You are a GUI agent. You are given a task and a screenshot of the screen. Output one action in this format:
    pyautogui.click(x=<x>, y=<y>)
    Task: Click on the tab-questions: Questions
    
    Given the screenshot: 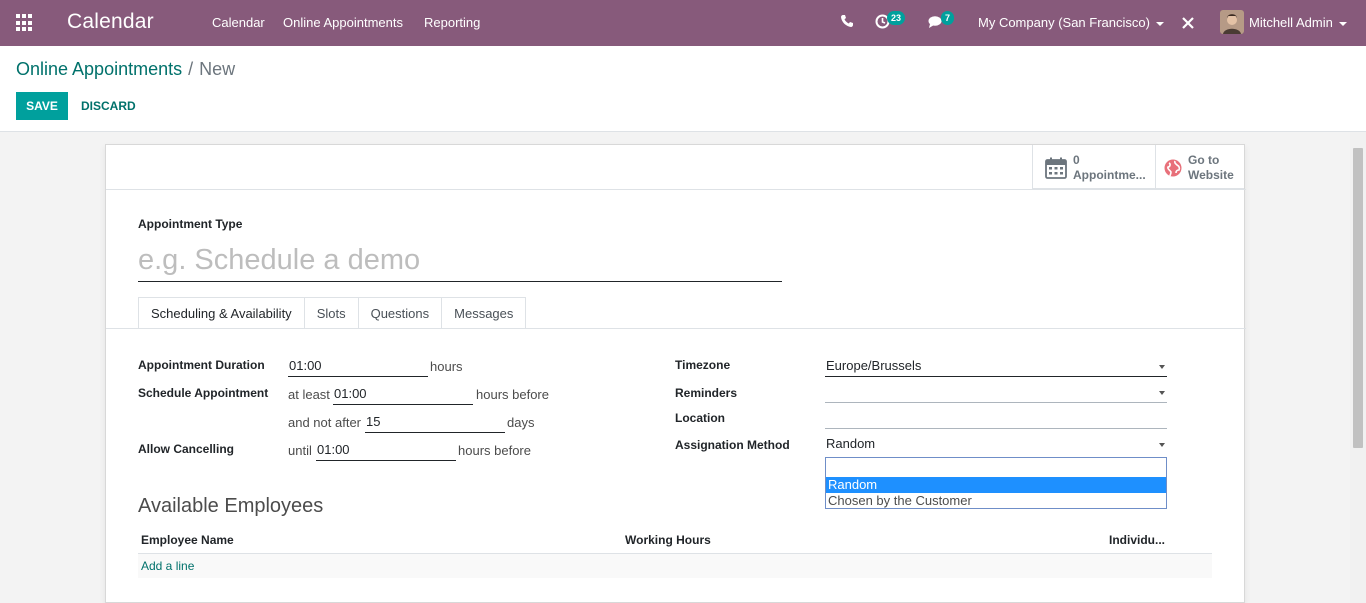 What is the action you would take?
    pyautogui.click(x=400, y=313)
    